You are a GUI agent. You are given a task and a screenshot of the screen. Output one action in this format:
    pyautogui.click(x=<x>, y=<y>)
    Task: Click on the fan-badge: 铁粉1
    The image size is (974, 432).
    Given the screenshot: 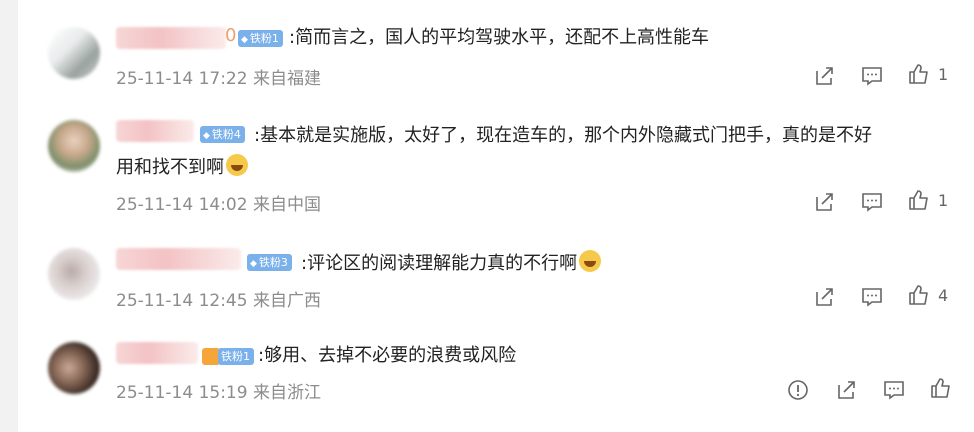 What is the action you would take?
    pyautogui.click(x=236, y=356)
    